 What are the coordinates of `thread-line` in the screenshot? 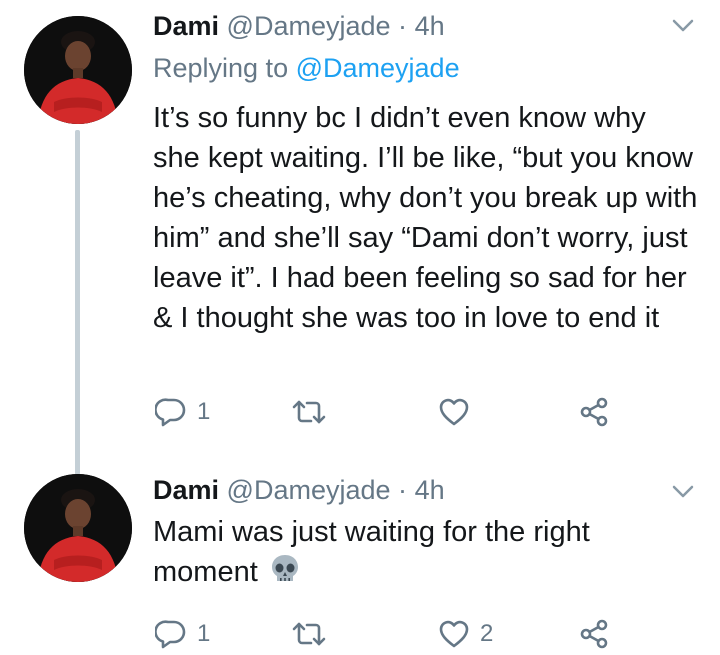 It's located at (77, 302).